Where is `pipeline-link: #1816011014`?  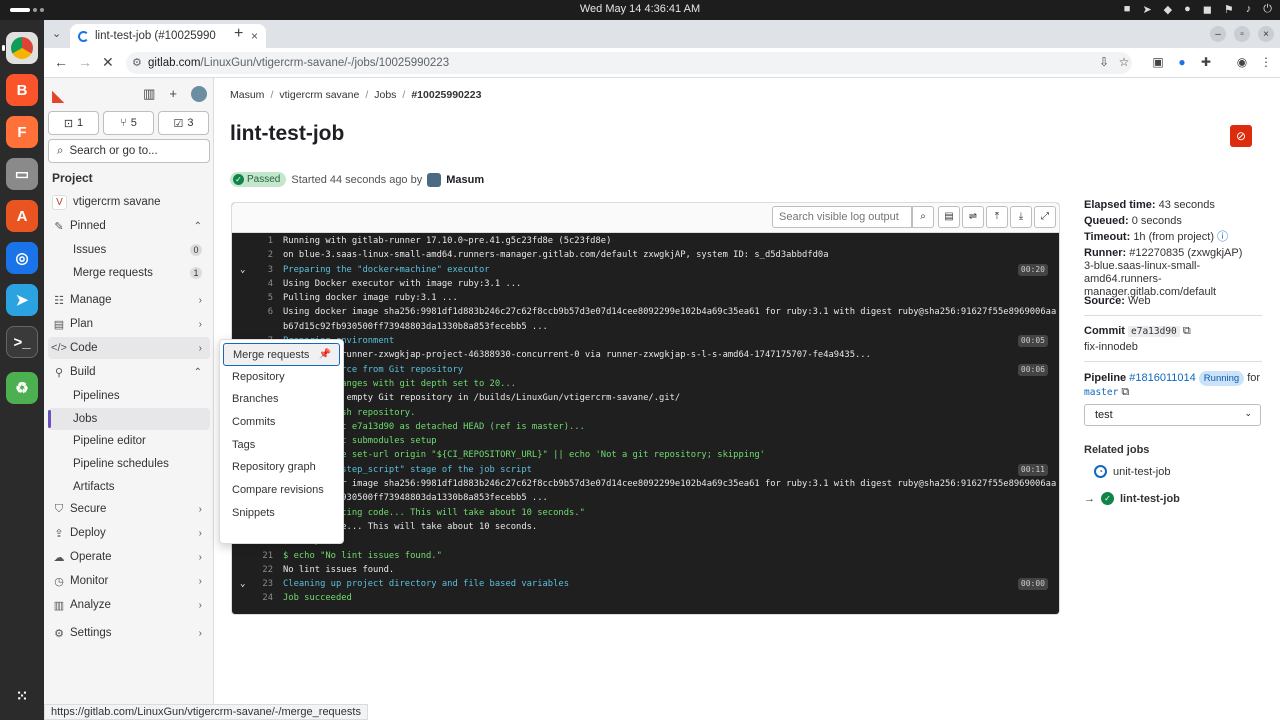
pipeline-link: #1816011014 is located at coordinates (1162, 378).